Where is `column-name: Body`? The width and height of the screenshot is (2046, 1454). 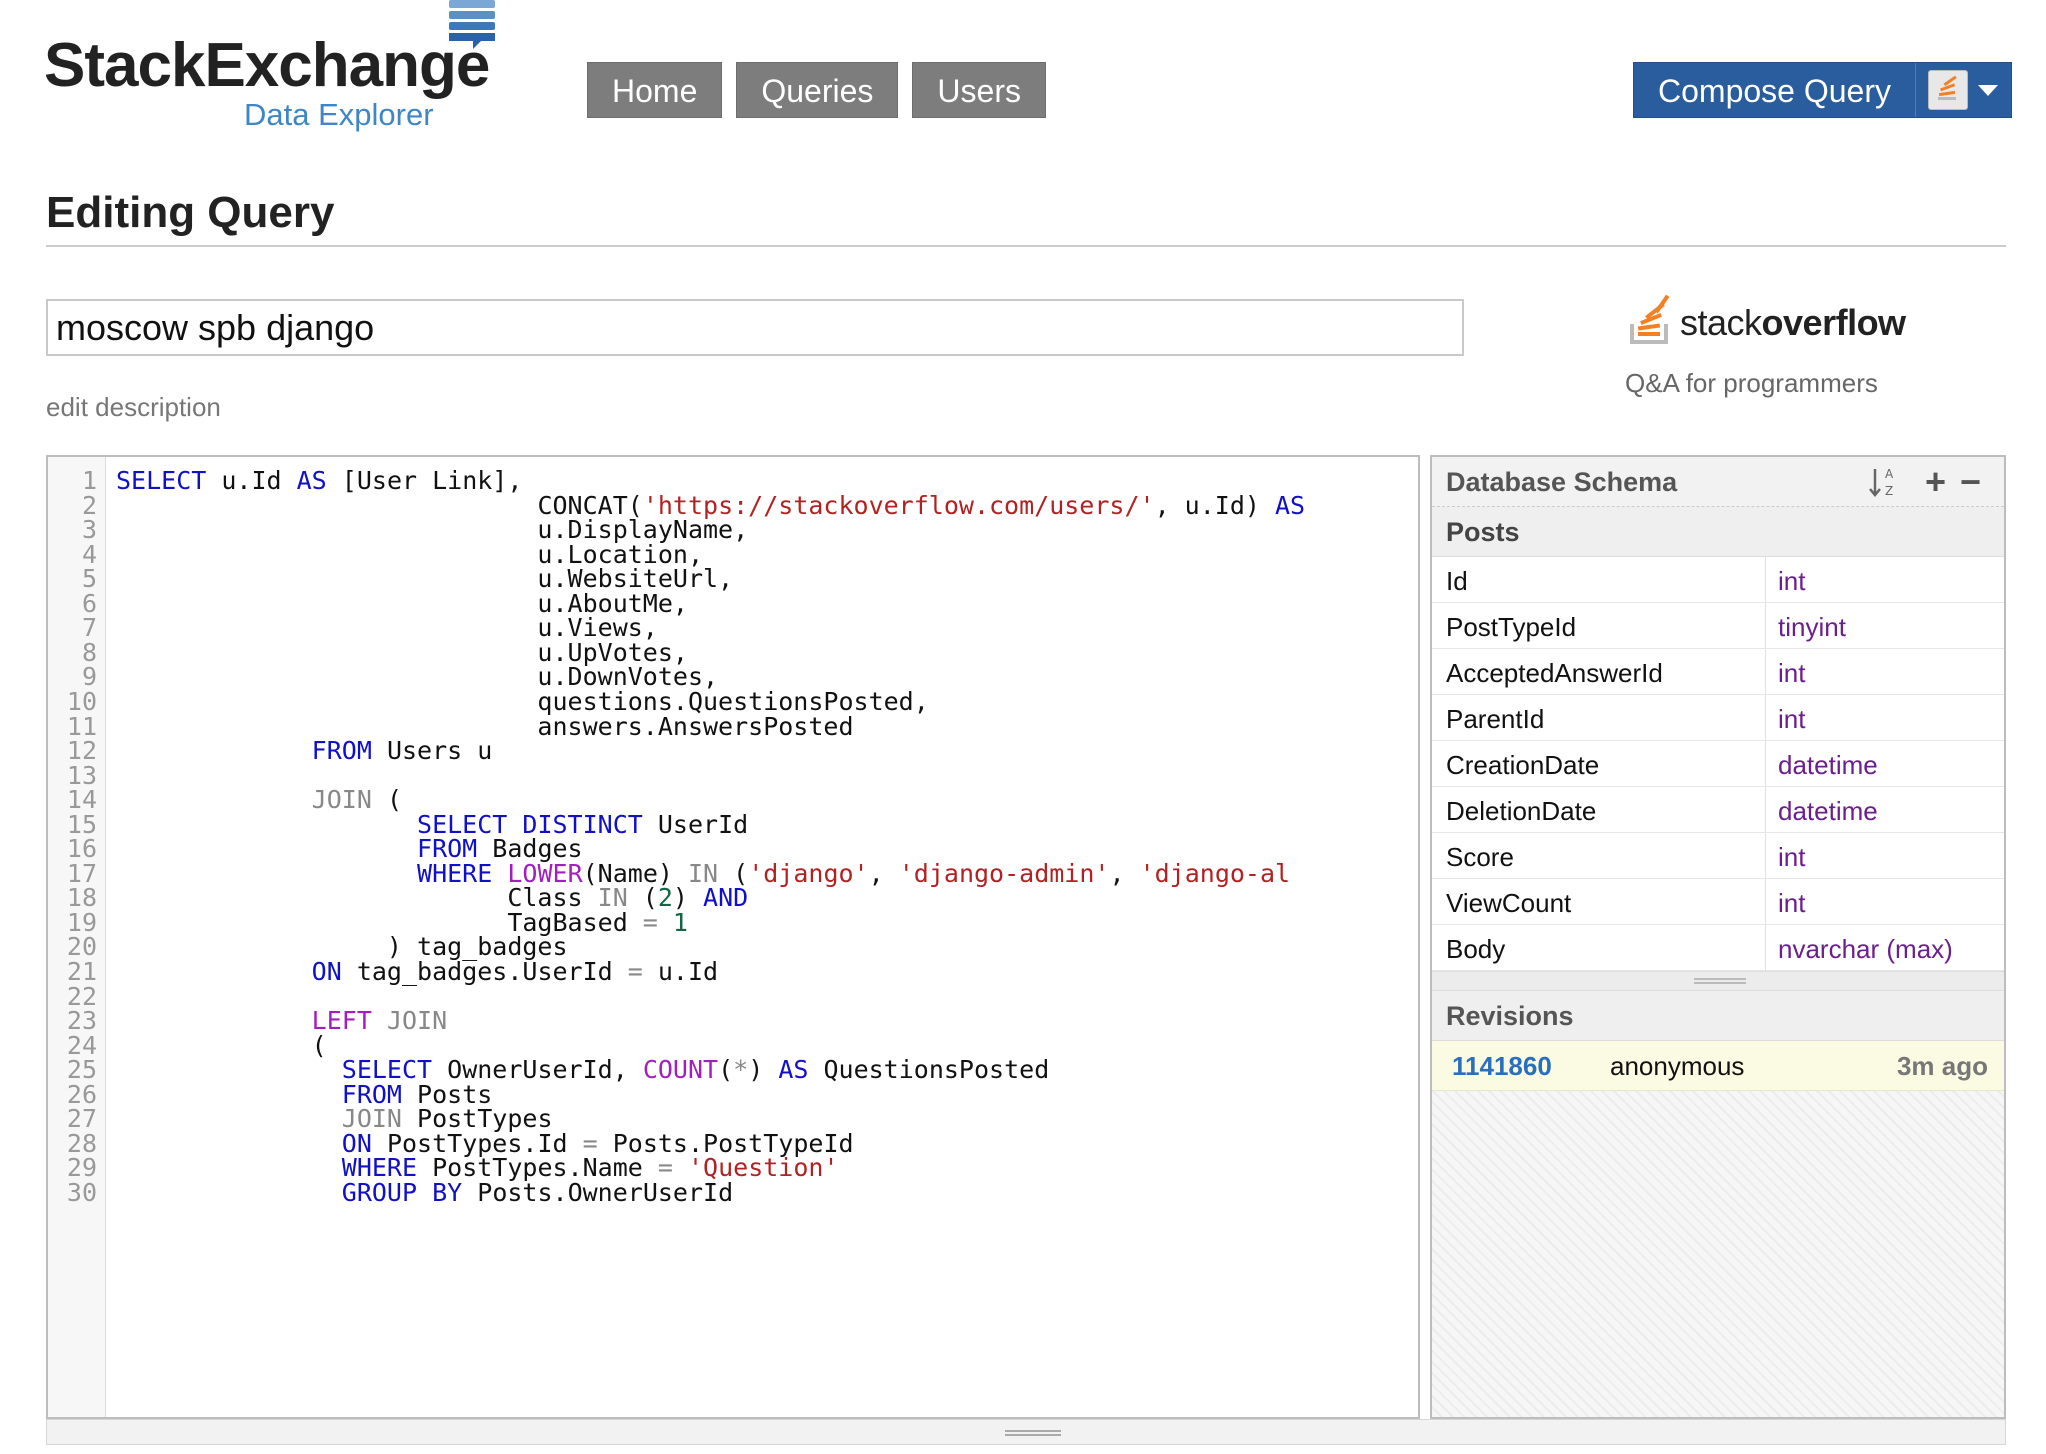 column-name: Body is located at coordinates (1476, 949).